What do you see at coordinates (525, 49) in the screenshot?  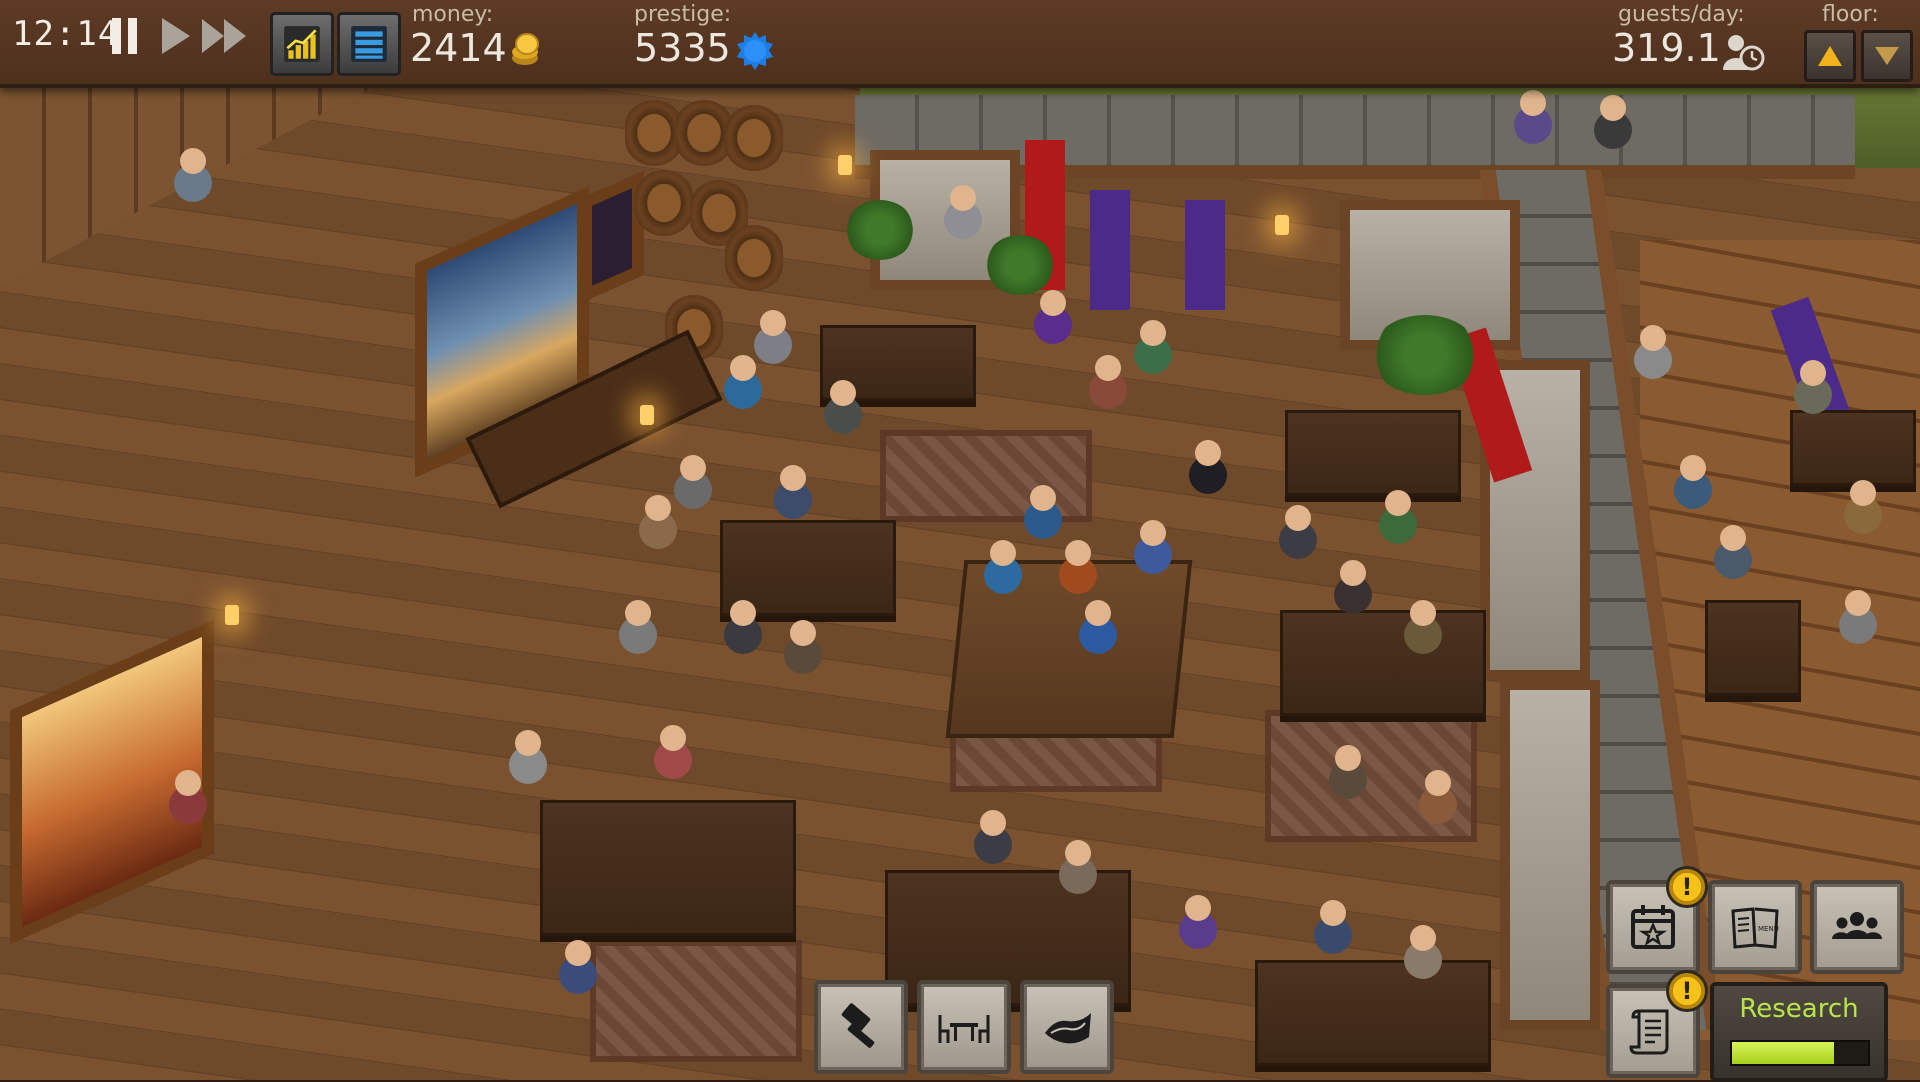 I see `gold-coin-icon` at bounding box center [525, 49].